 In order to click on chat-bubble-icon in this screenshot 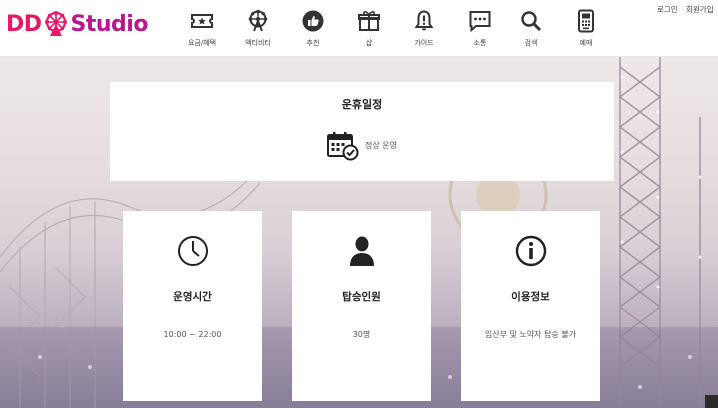, I will do `click(480, 21)`.